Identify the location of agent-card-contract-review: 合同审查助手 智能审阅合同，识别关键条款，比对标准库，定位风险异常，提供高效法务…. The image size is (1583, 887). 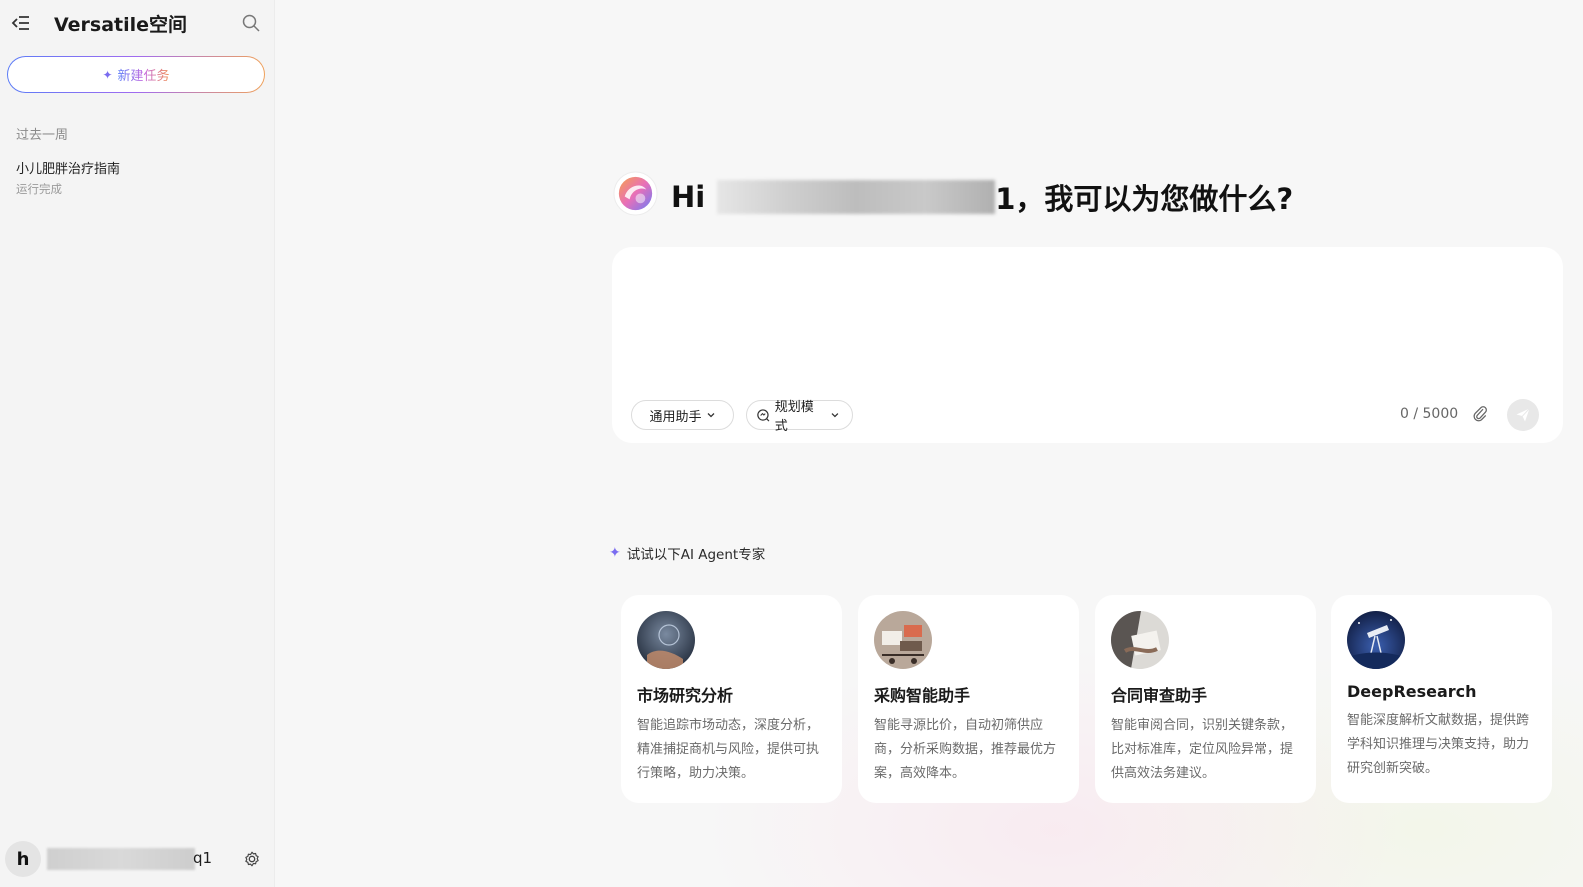
(1205, 699).